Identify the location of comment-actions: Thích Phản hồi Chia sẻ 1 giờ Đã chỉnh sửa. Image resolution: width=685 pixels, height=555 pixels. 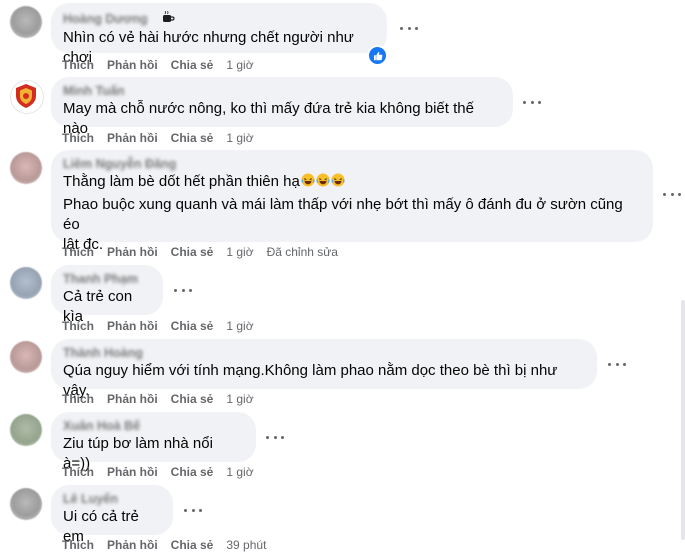
(206, 252).